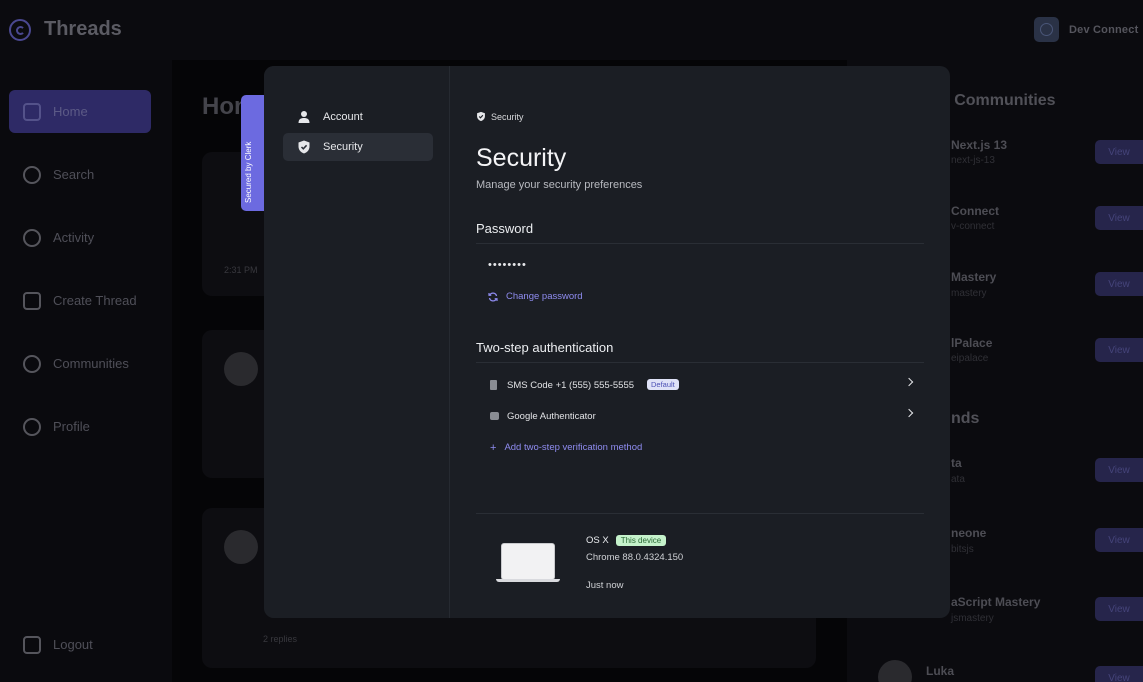  Describe the element at coordinates (559, 185) in the screenshot. I see `page-subtitle: Manage your security preferences` at that location.